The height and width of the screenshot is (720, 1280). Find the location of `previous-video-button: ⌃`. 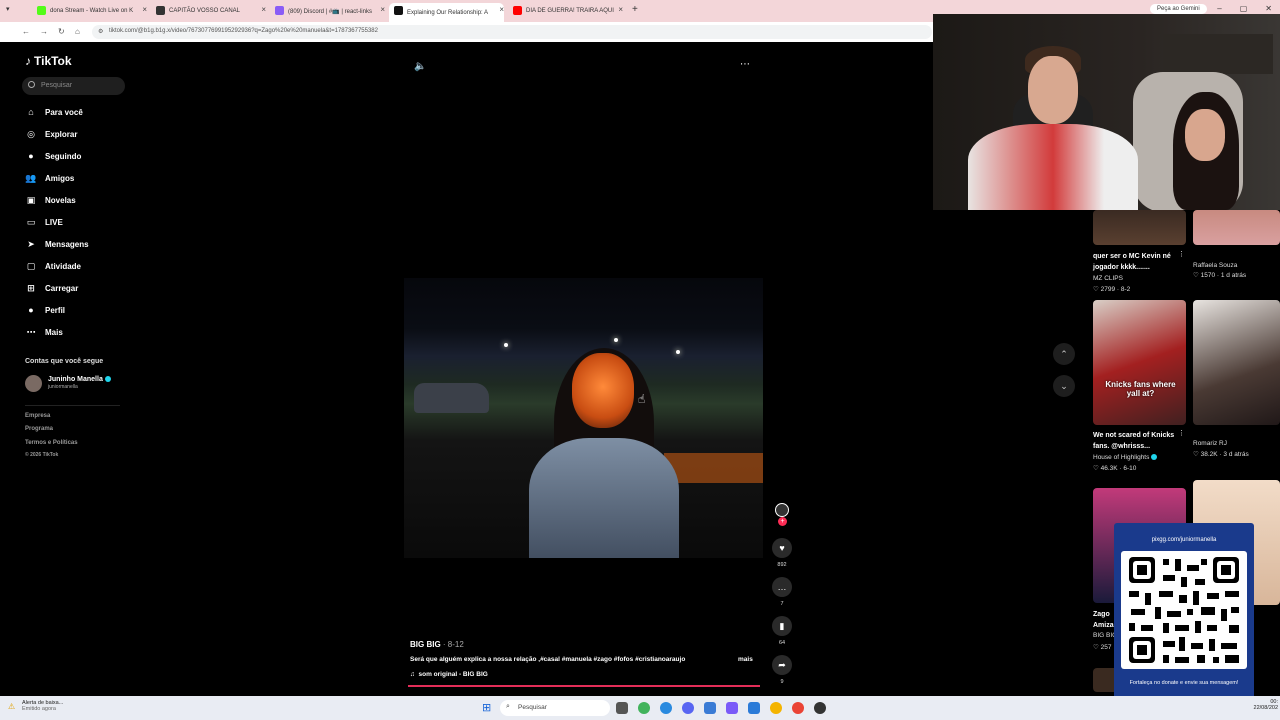

previous-video-button: ⌃ is located at coordinates (1064, 354).